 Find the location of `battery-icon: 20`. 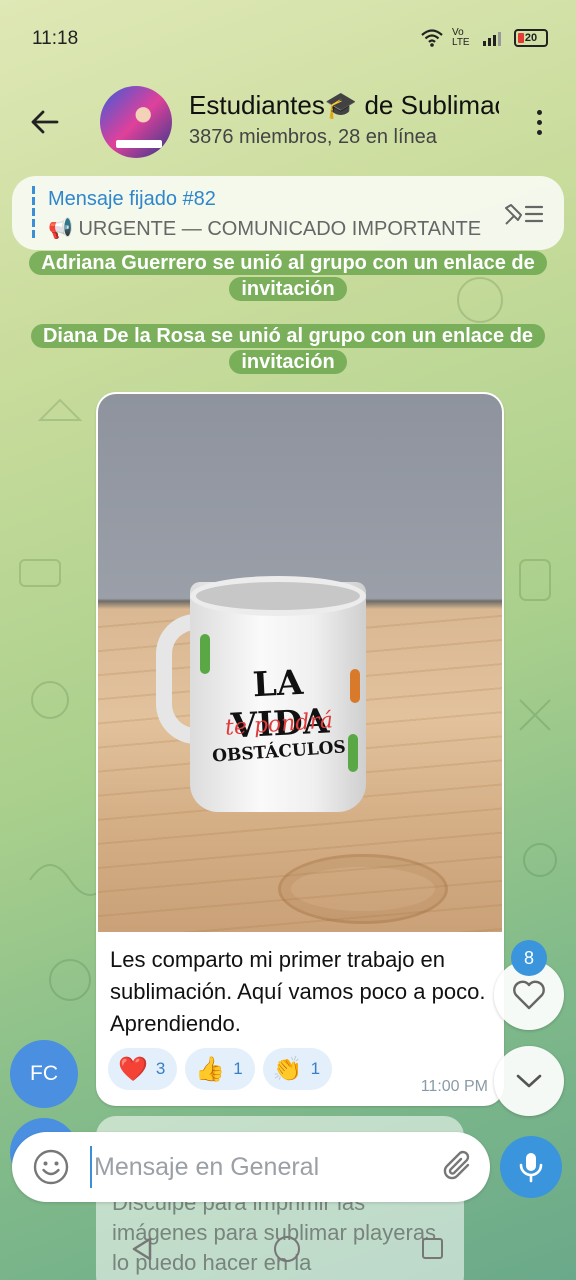

battery-icon: 20 is located at coordinates (531, 38).